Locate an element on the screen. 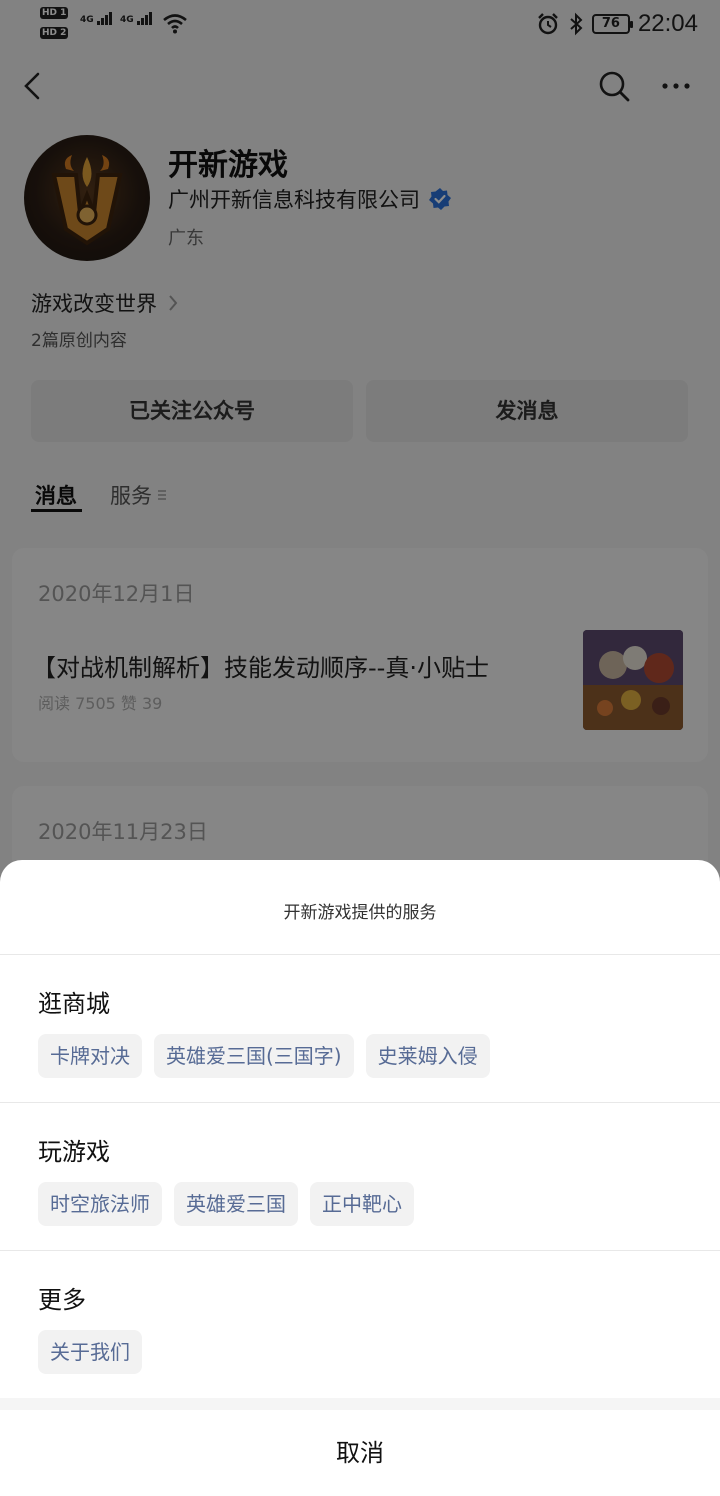  service-chip: 时空旅法师 is located at coordinates (100, 1204).